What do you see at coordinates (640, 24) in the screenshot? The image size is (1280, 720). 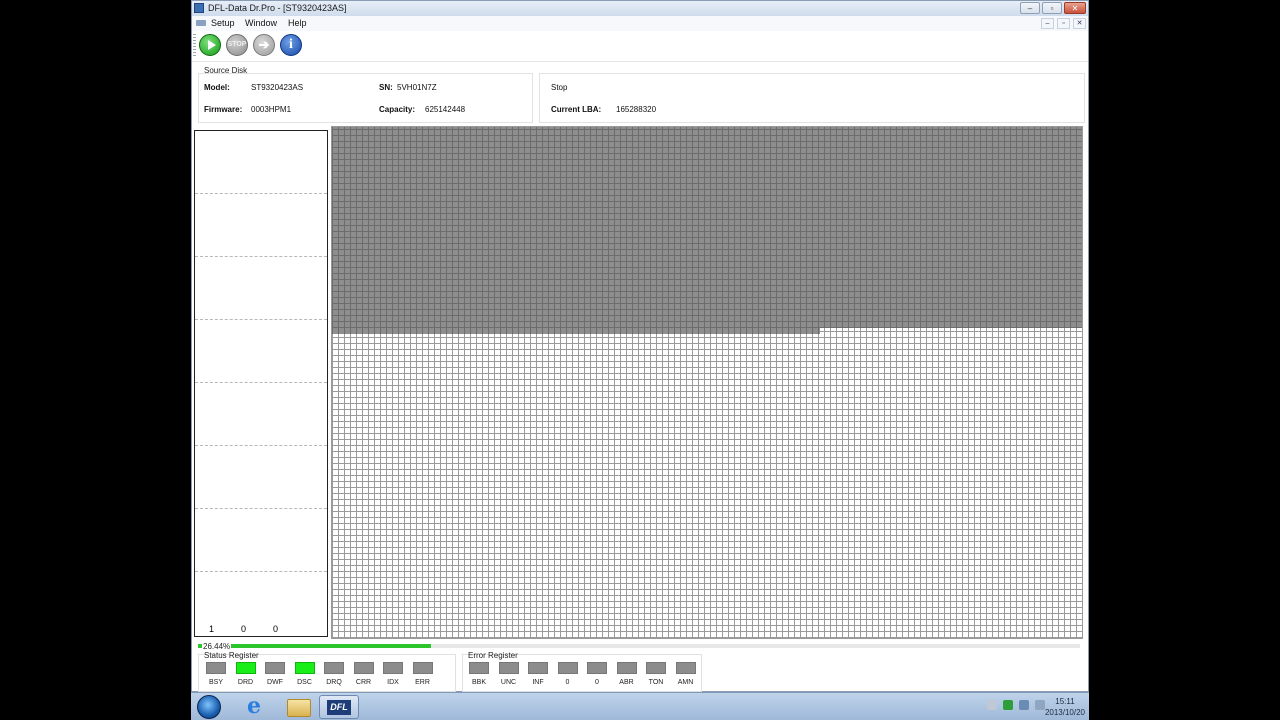 I see `menu-bar: Setup Window Help – ▫ ✕` at bounding box center [640, 24].